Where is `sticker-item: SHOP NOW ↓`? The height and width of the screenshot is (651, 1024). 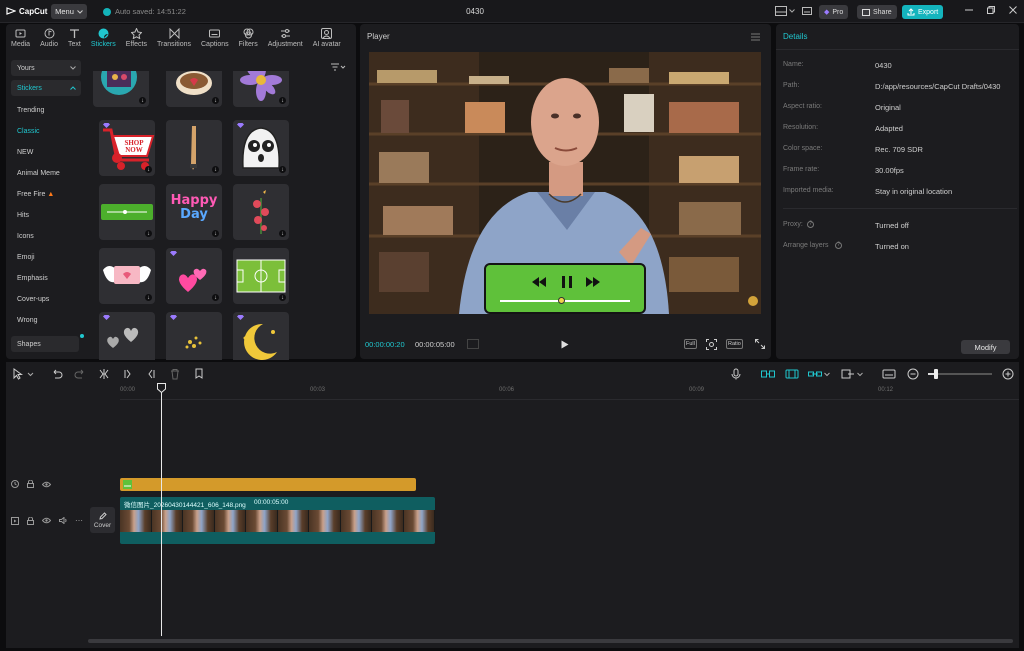
sticker-item: SHOP NOW ↓ is located at coordinates (127, 148).